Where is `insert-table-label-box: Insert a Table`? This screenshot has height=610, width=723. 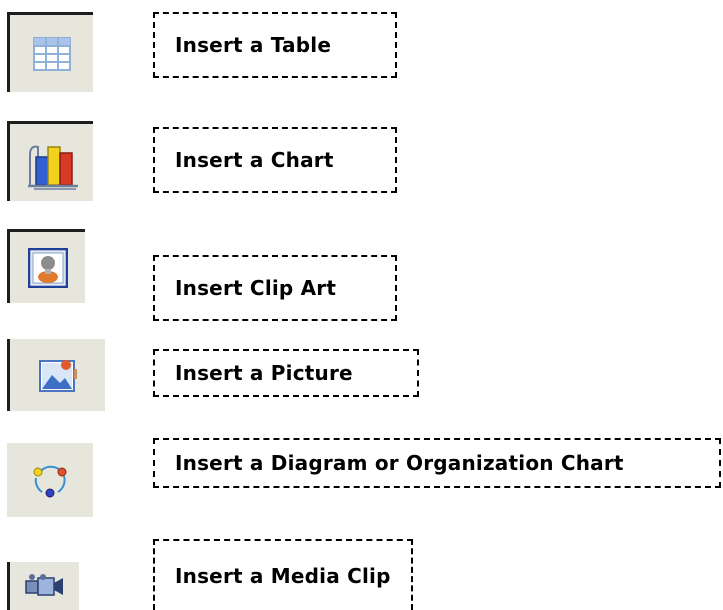
insert-table-label-box: Insert a Table is located at coordinates (275, 45).